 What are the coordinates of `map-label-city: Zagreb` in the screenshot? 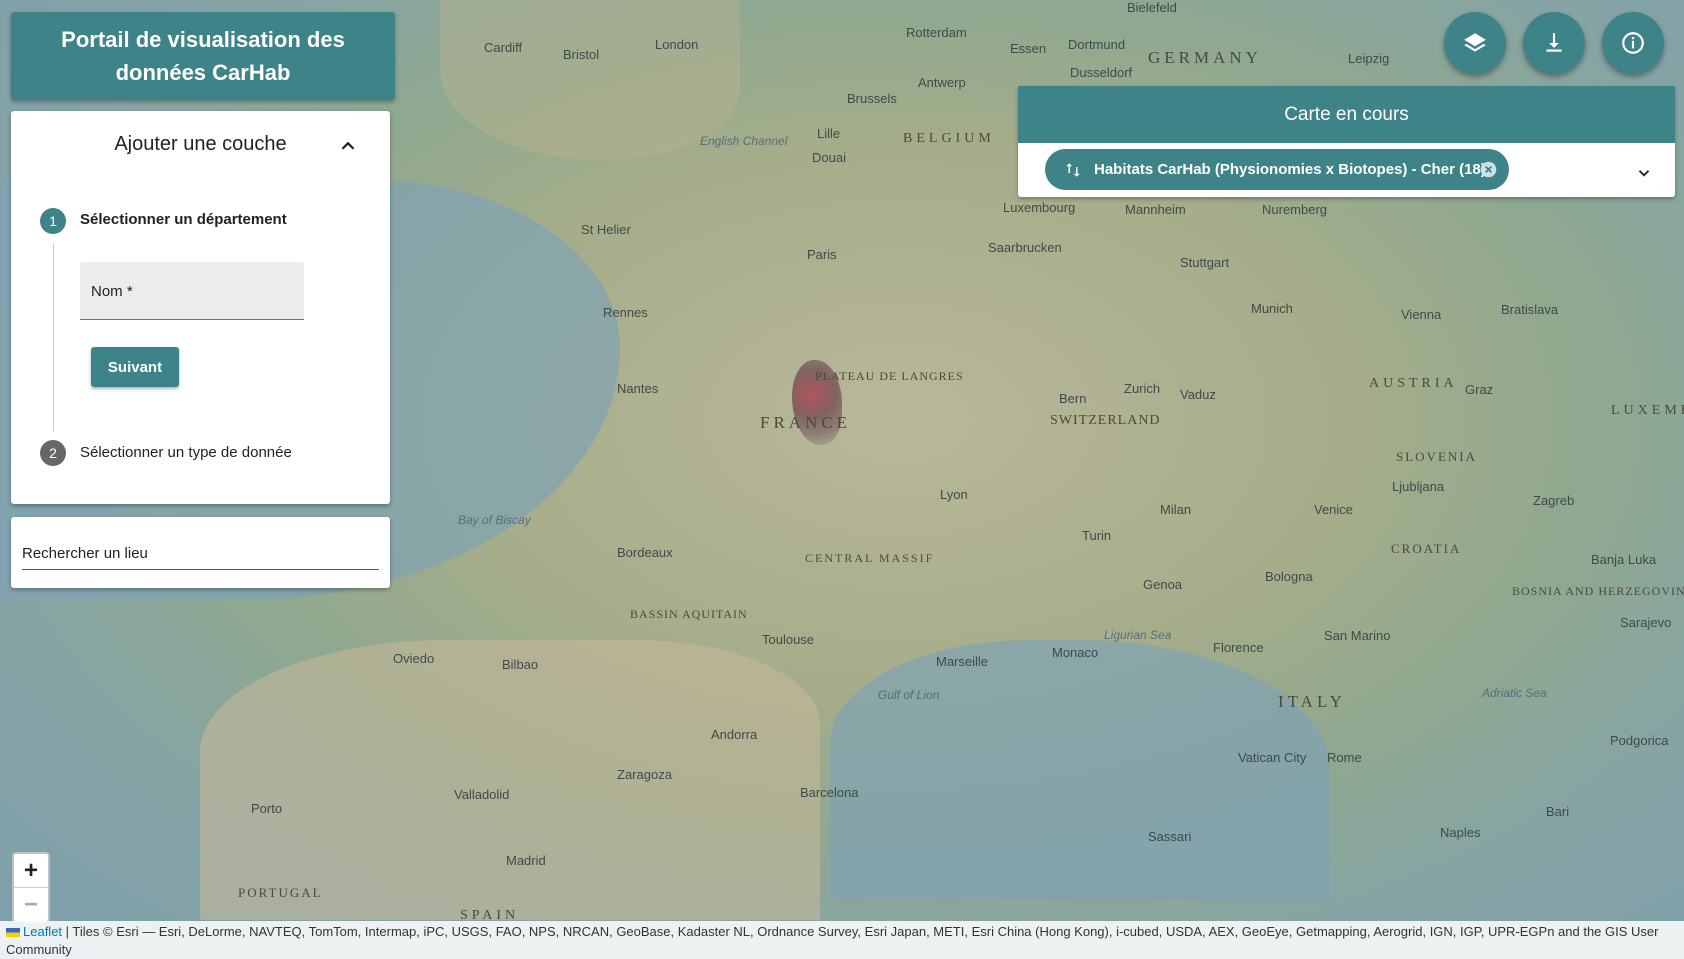 It's located at (1554, 500).